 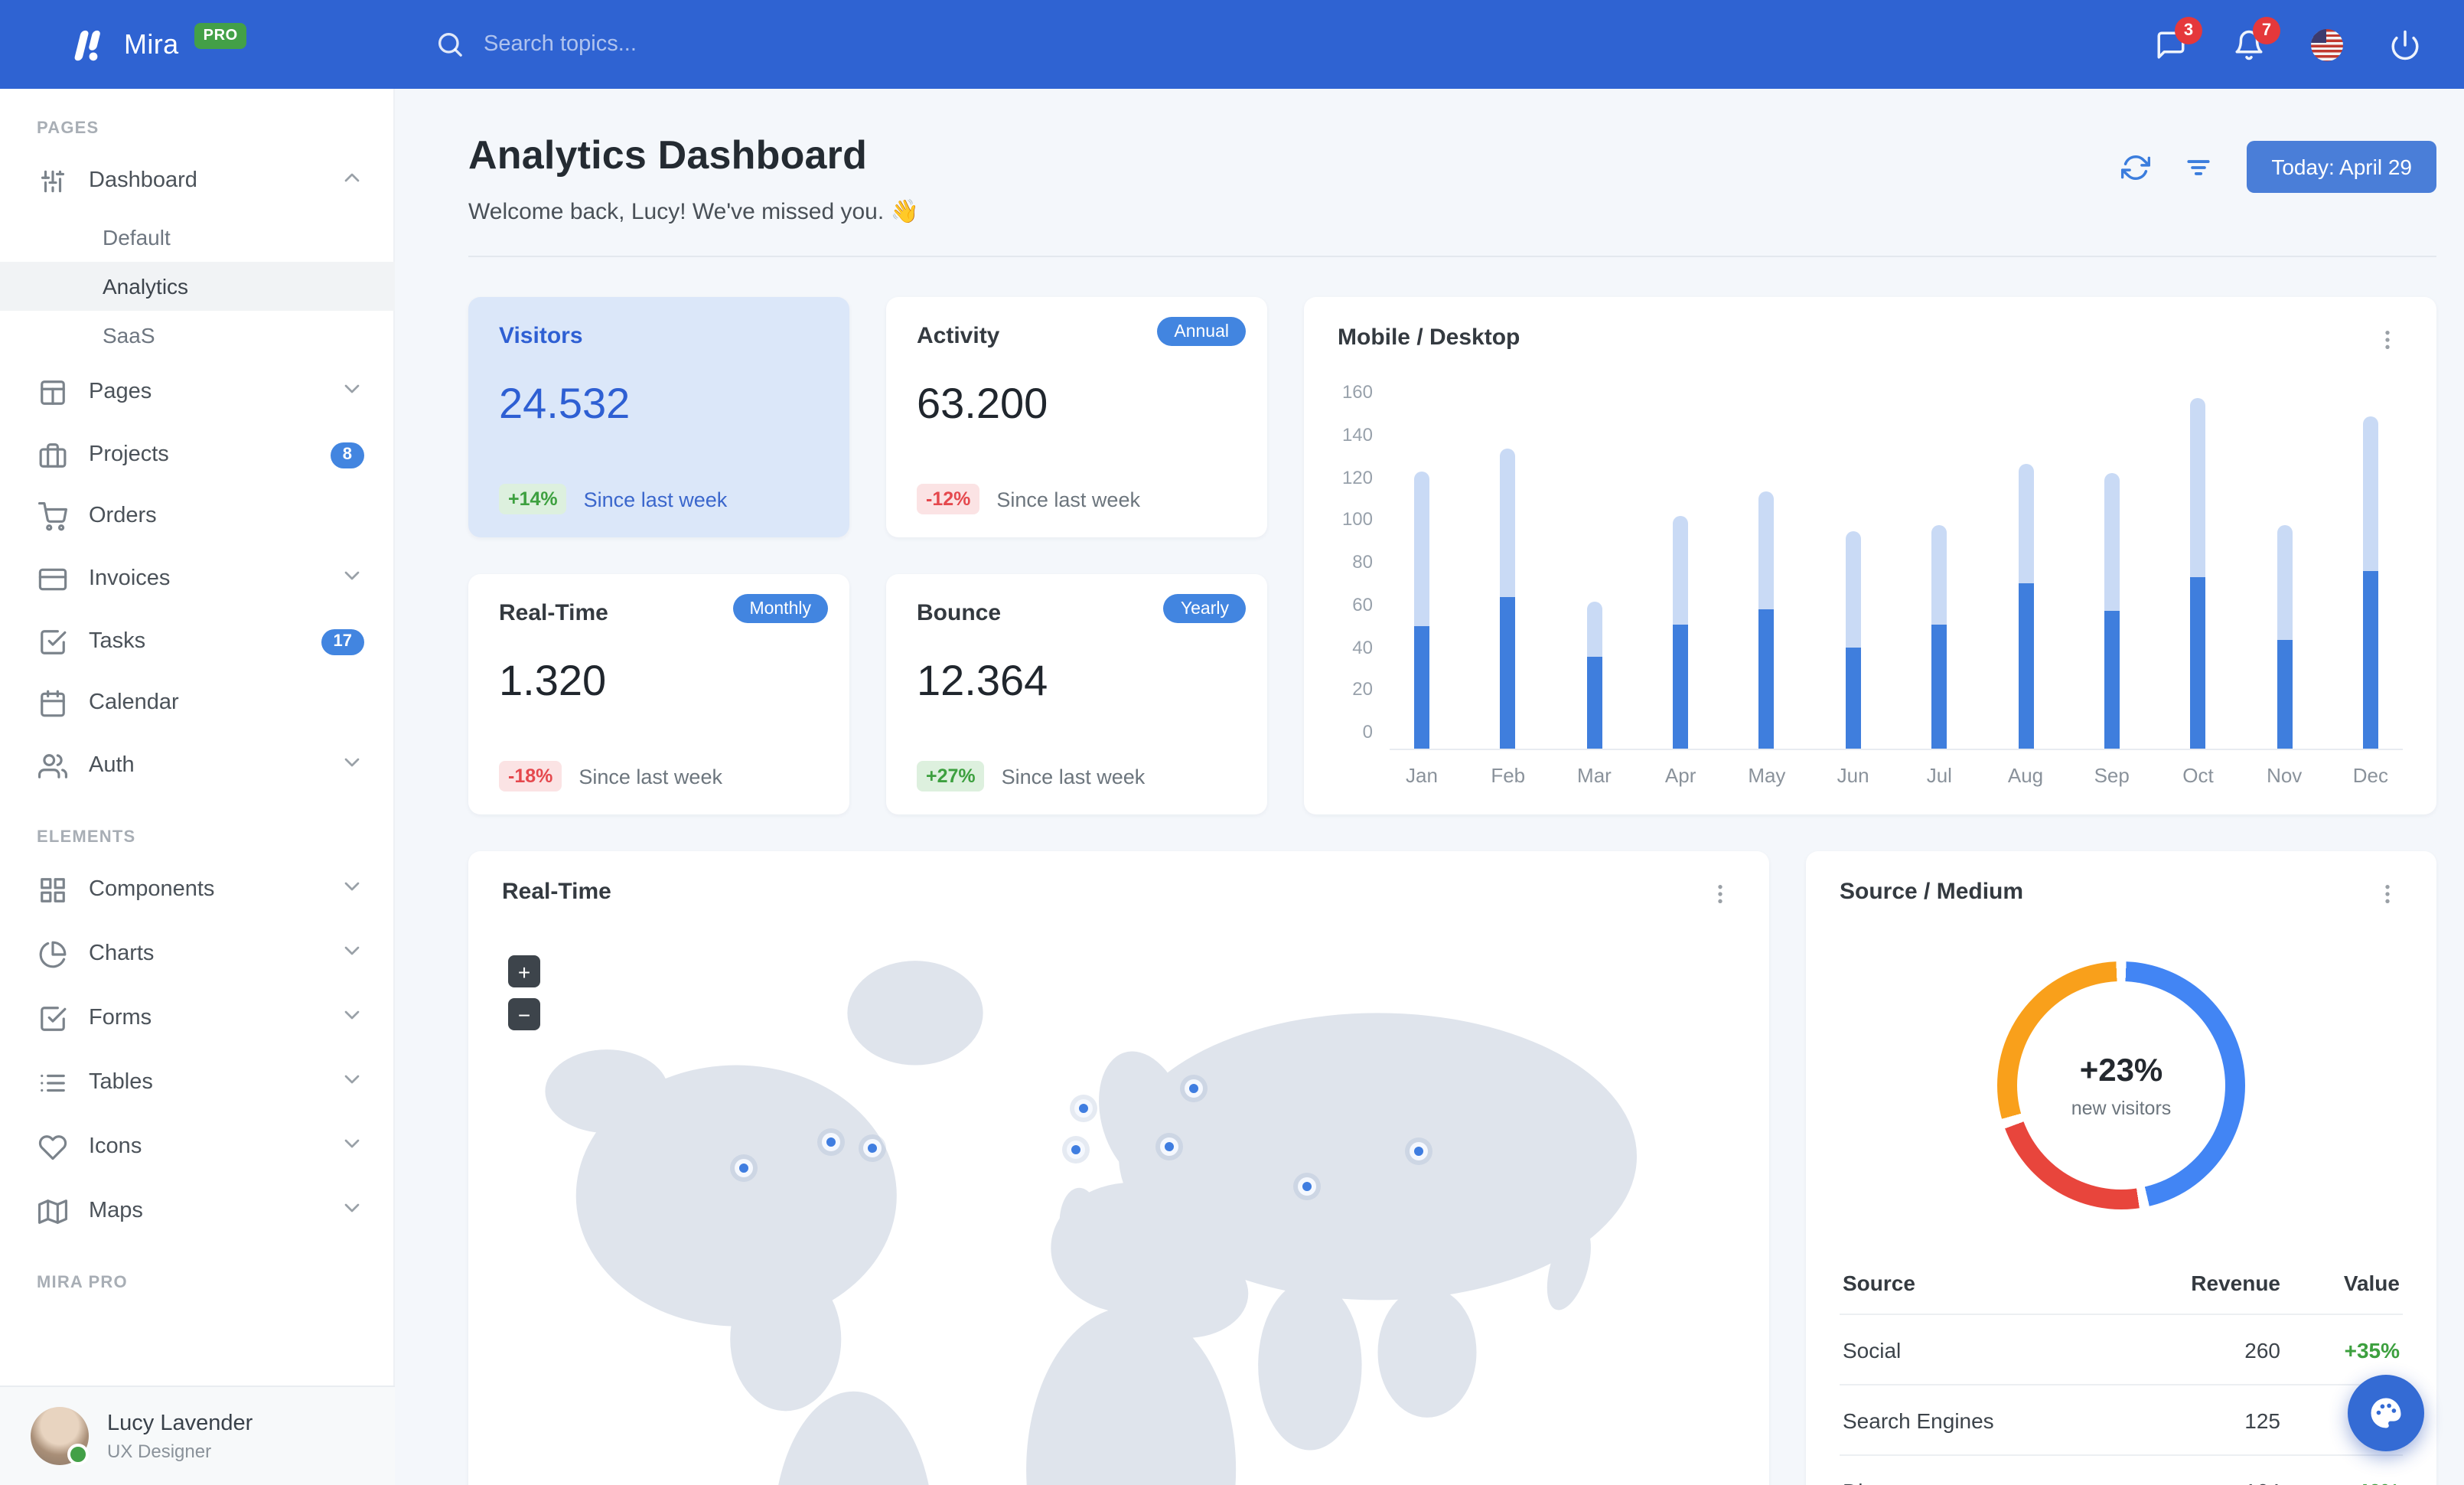 I want to click on col-value: Value, so click(x=2372, y=1283).